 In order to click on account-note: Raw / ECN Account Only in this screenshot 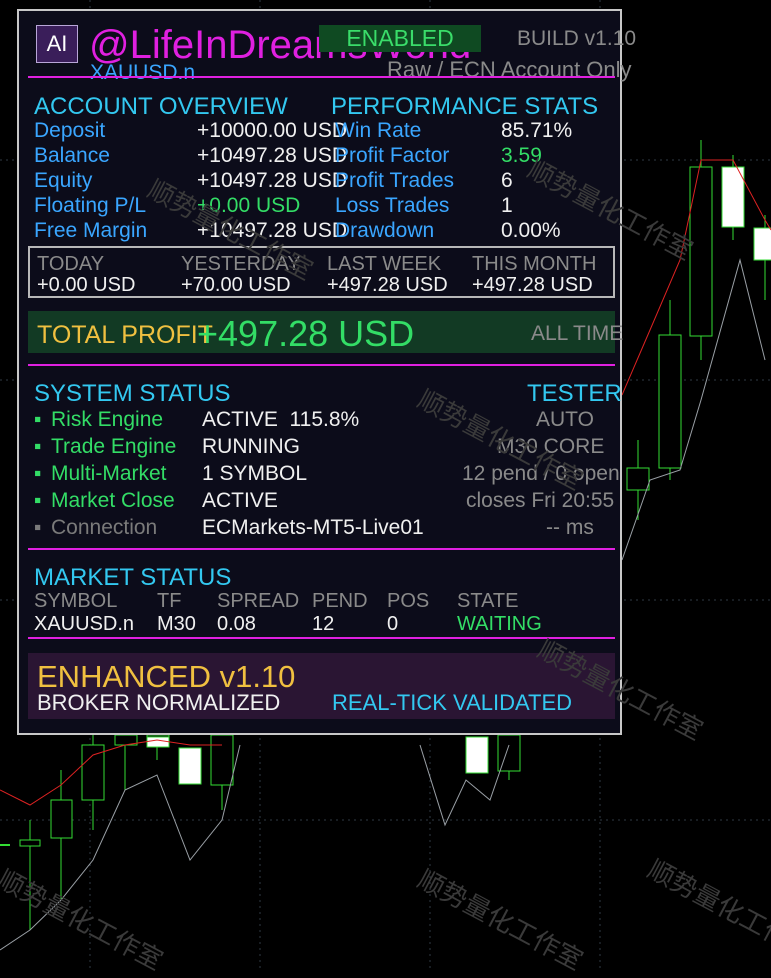, I will do `click(509, 69)`.